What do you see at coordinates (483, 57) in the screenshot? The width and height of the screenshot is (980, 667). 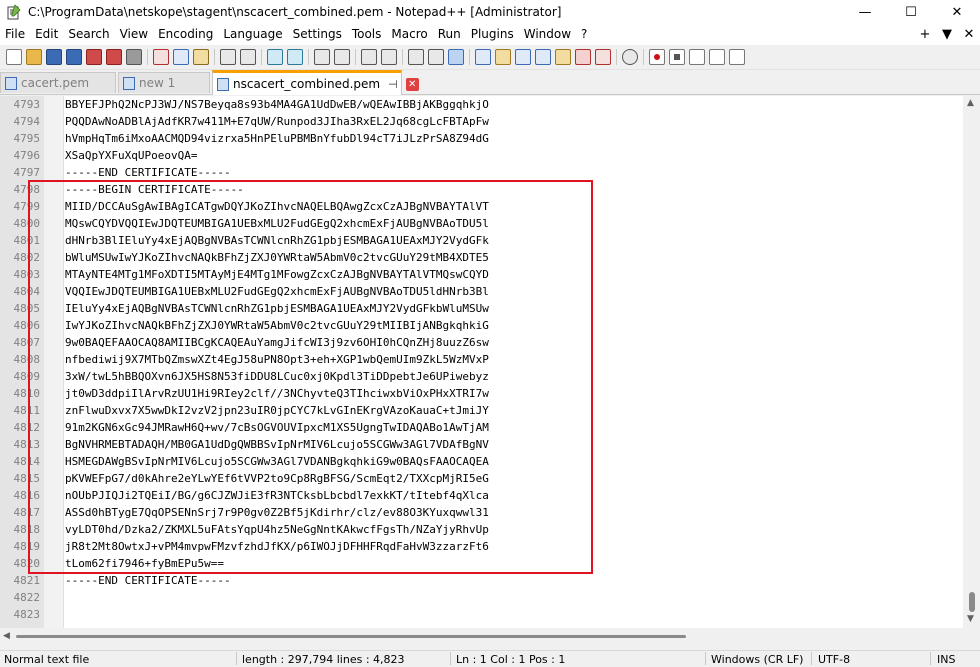 I see `udl-icon` at bounding box center [483, 57].